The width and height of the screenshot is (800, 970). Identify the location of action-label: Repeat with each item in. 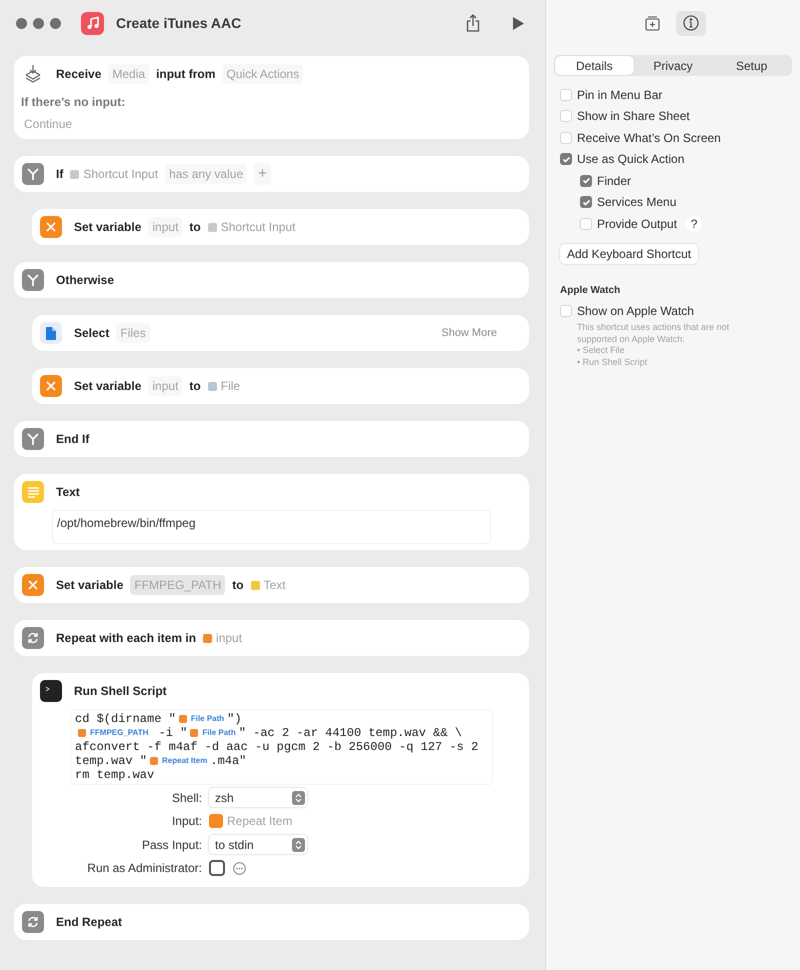
(126, 638).